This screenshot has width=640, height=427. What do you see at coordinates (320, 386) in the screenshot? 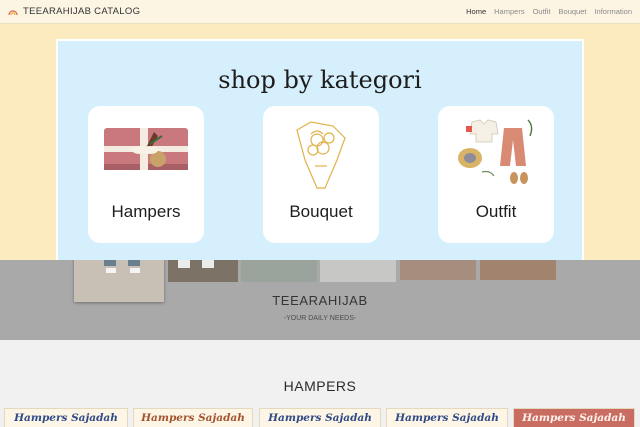
I see `hampers-section-title: HAMPERS` at bounding box center [320, 386].